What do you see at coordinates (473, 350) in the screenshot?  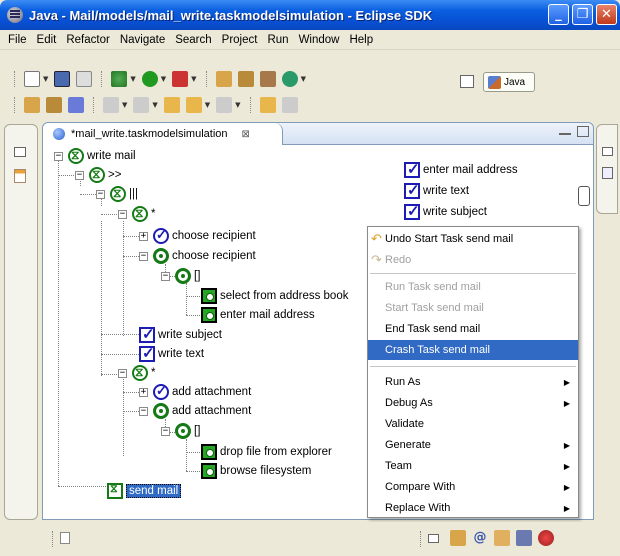 I see `menu-crash-task: Crash Task send mail` at bounding box center [473, 350].